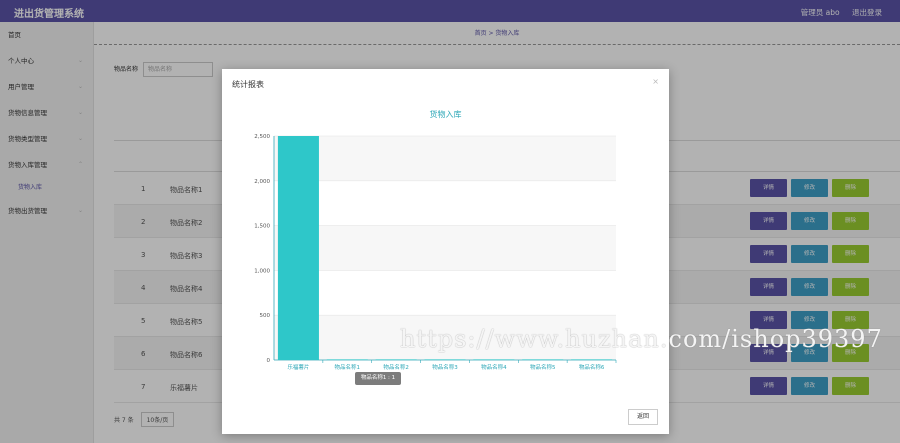  I want to click on back-button: 返回, so click(643, 417).